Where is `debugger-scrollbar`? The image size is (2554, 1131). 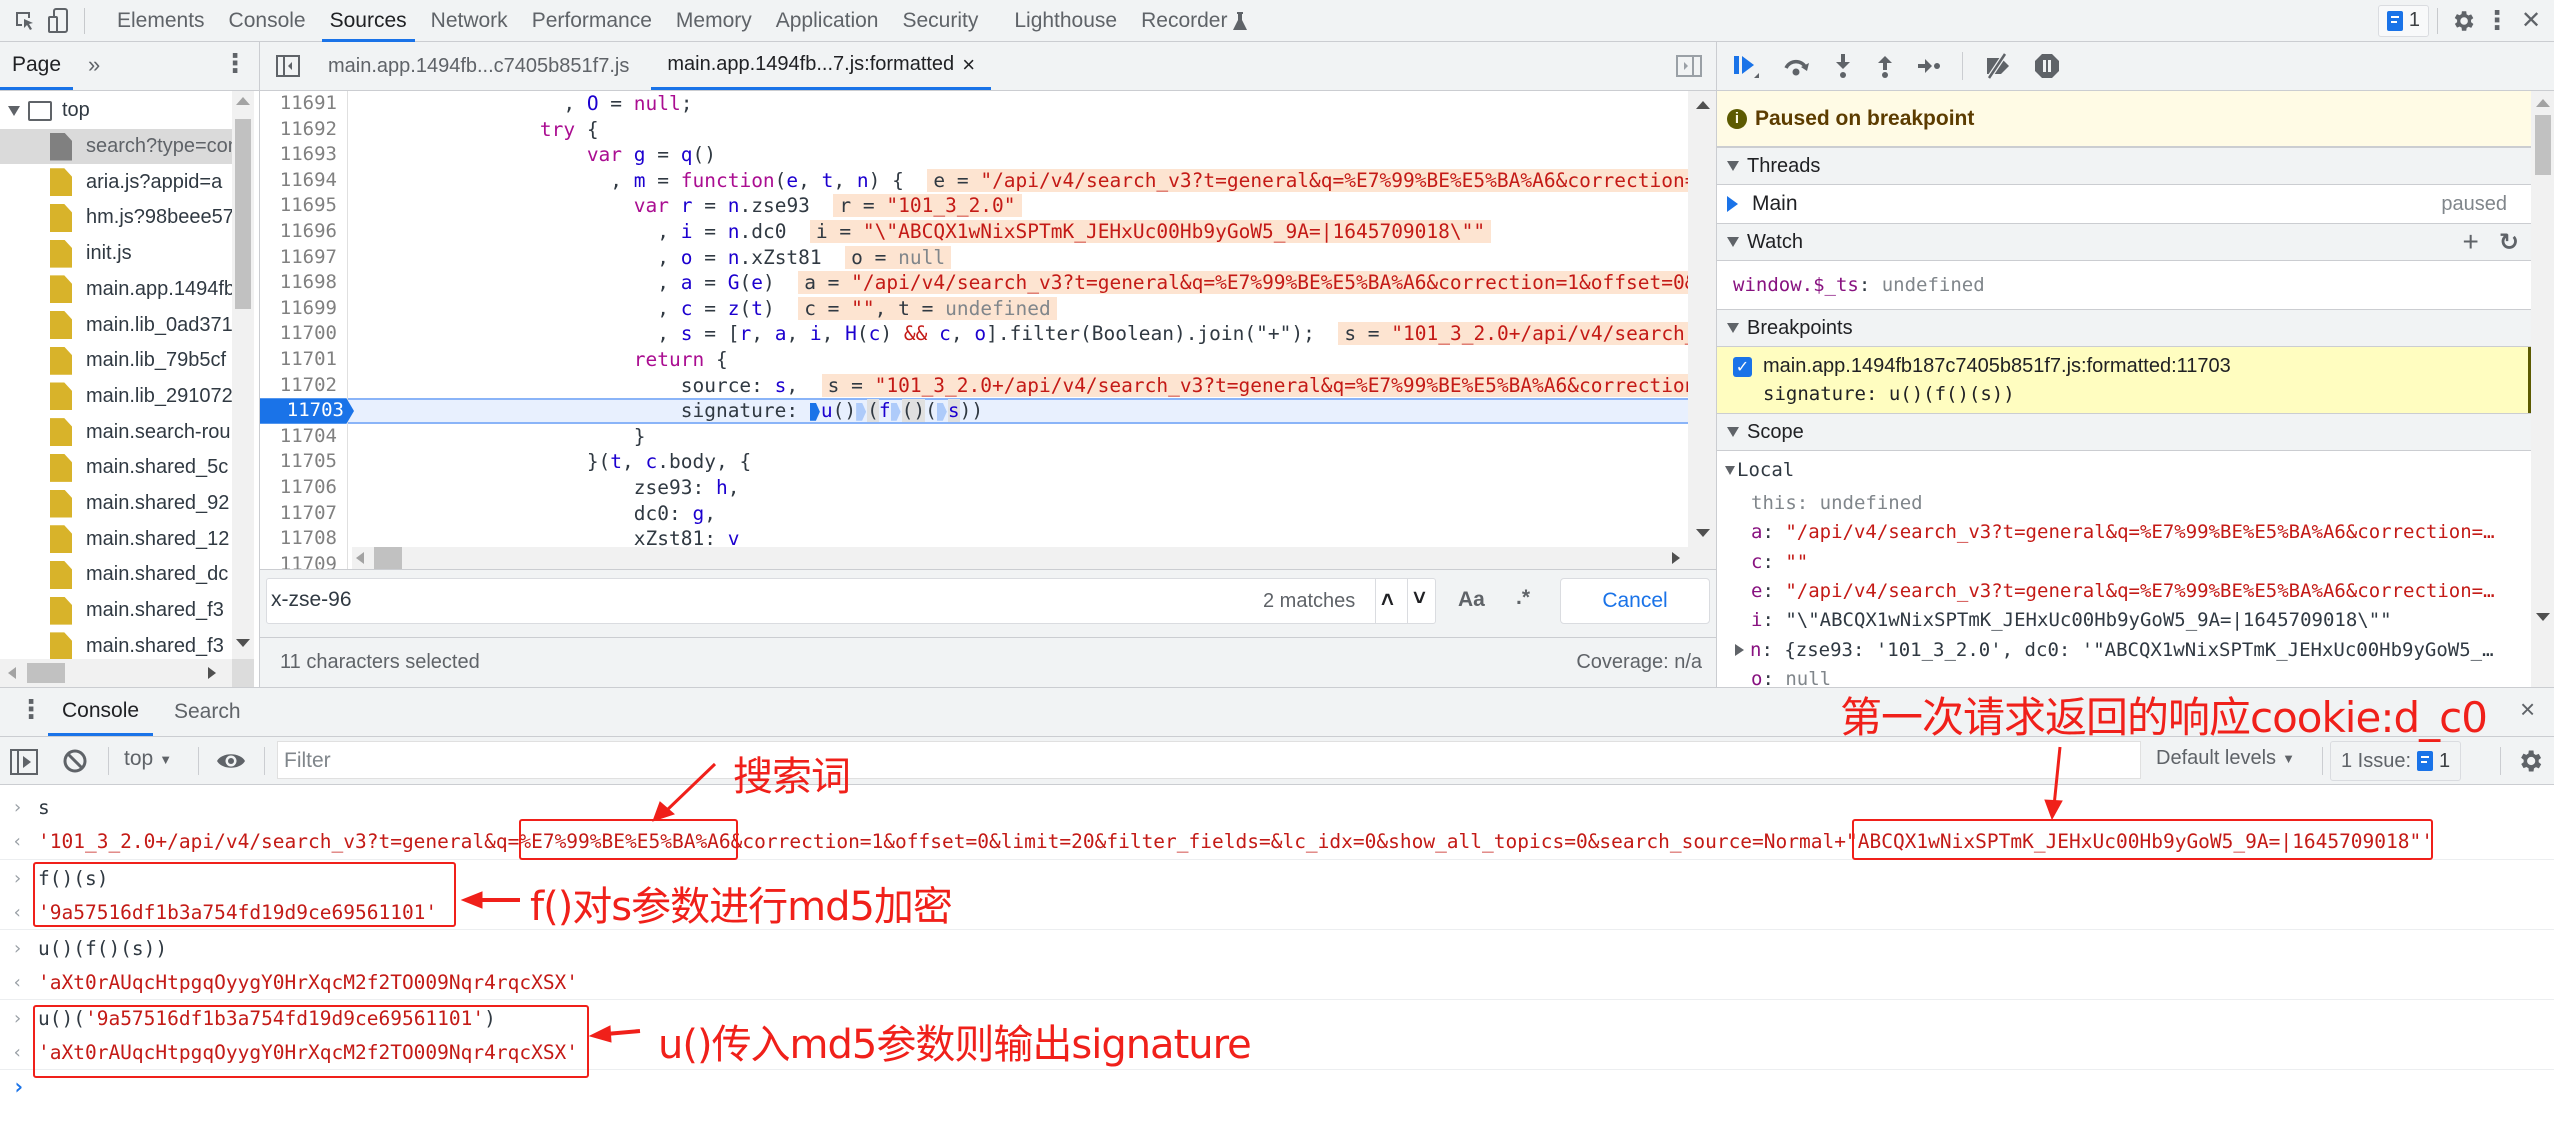
debugger-scrollbar is located at coordinates (2542, 389).